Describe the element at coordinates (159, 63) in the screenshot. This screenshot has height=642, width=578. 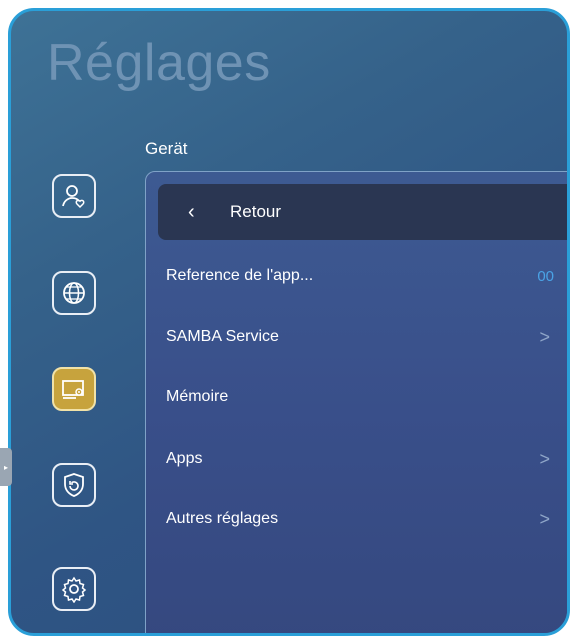
I see `page-title: Réglages` at that location.